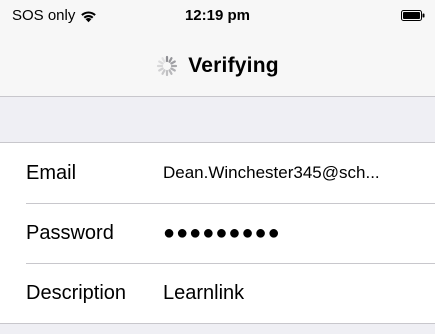 Image resolution: width=435 pixels, height=334 pixels. I want to click on bottom-spacer, so click(217, 329).